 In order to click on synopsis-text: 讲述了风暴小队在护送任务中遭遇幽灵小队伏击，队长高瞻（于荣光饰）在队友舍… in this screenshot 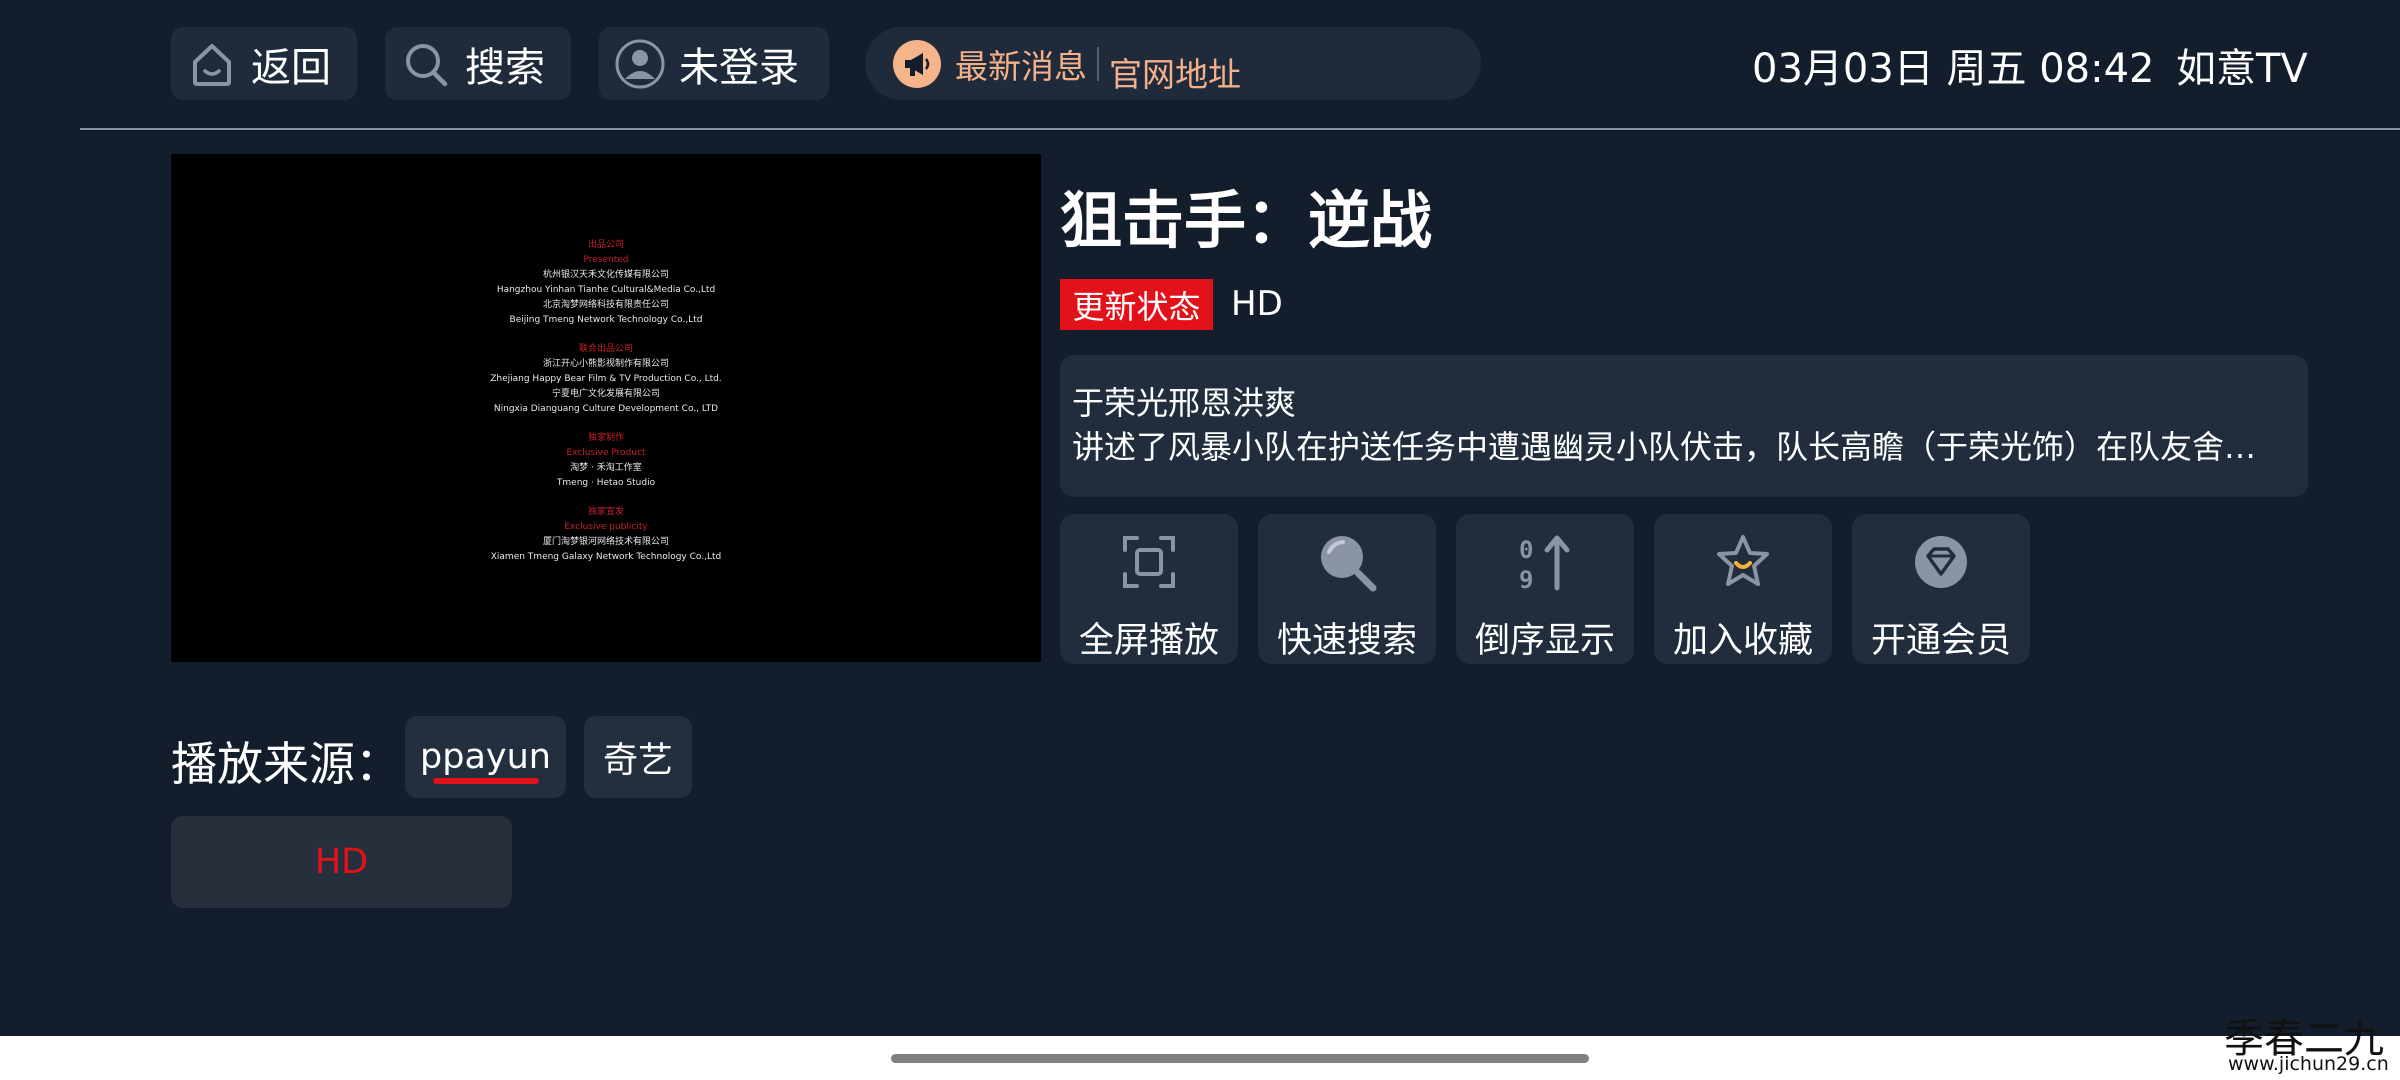, I will do `click(1664, 447)`.